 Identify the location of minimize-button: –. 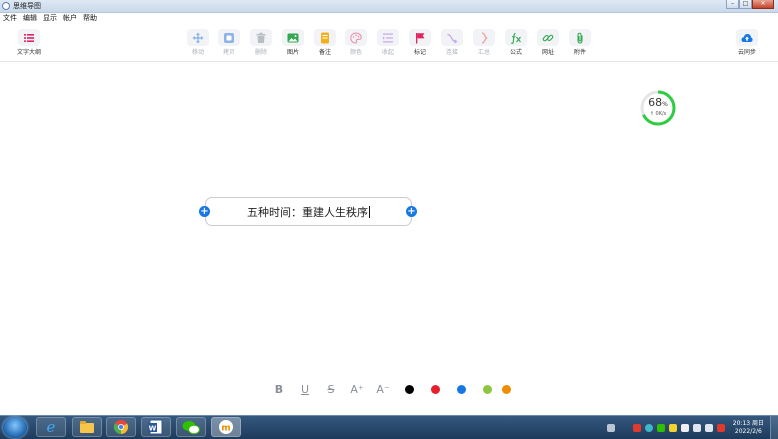
(732, 4).